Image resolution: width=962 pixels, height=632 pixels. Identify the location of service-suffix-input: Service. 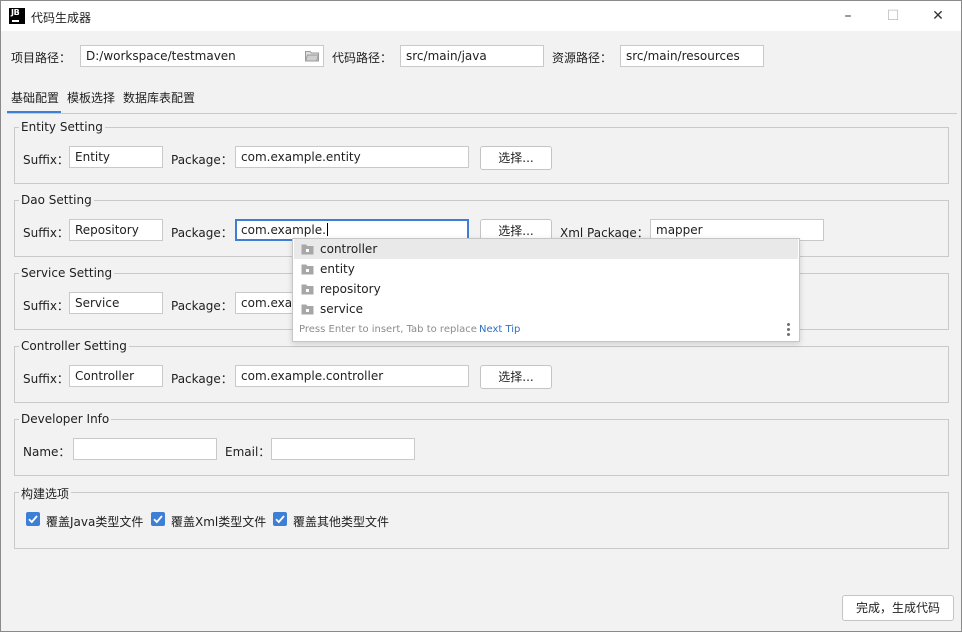
(116, 303).